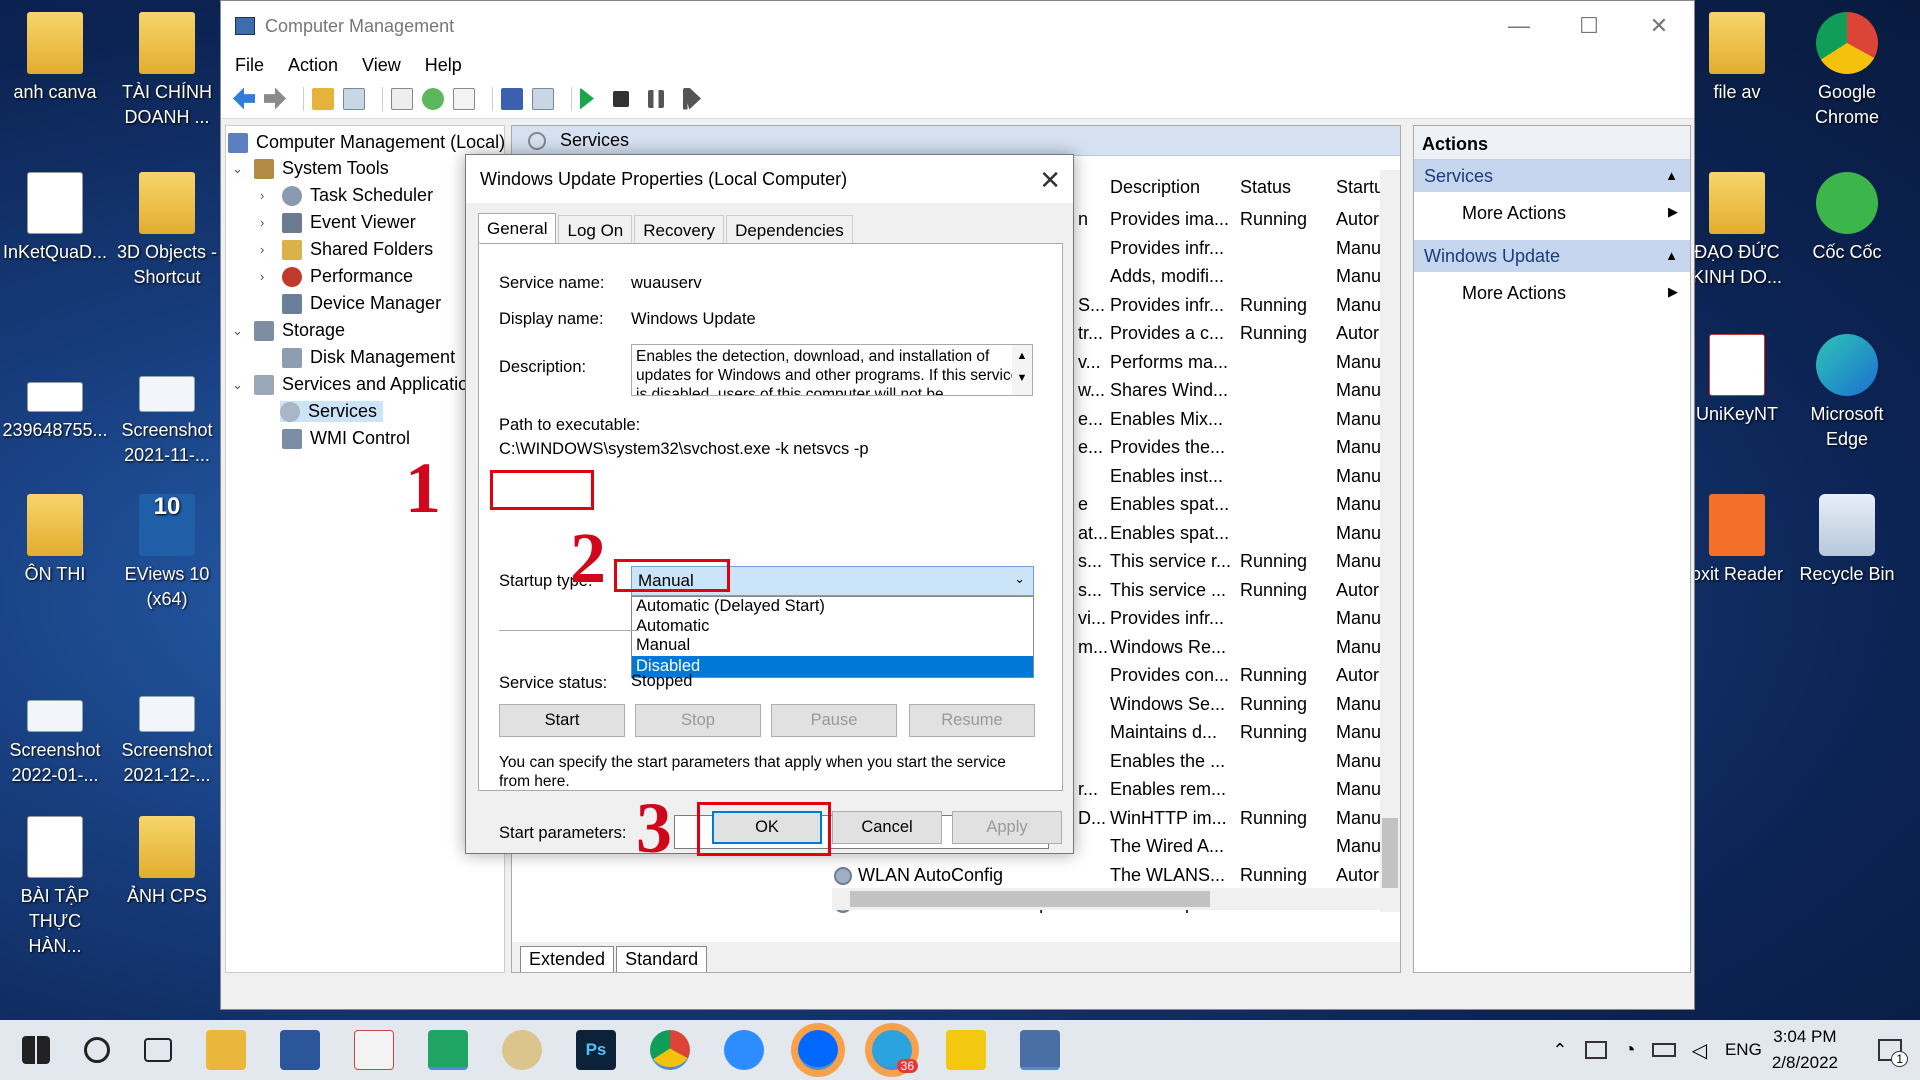  Describe the element at coordinates (346, 249) in the screenshot. I see `tree-node-shared-folders: › Shared Folders` at that location.